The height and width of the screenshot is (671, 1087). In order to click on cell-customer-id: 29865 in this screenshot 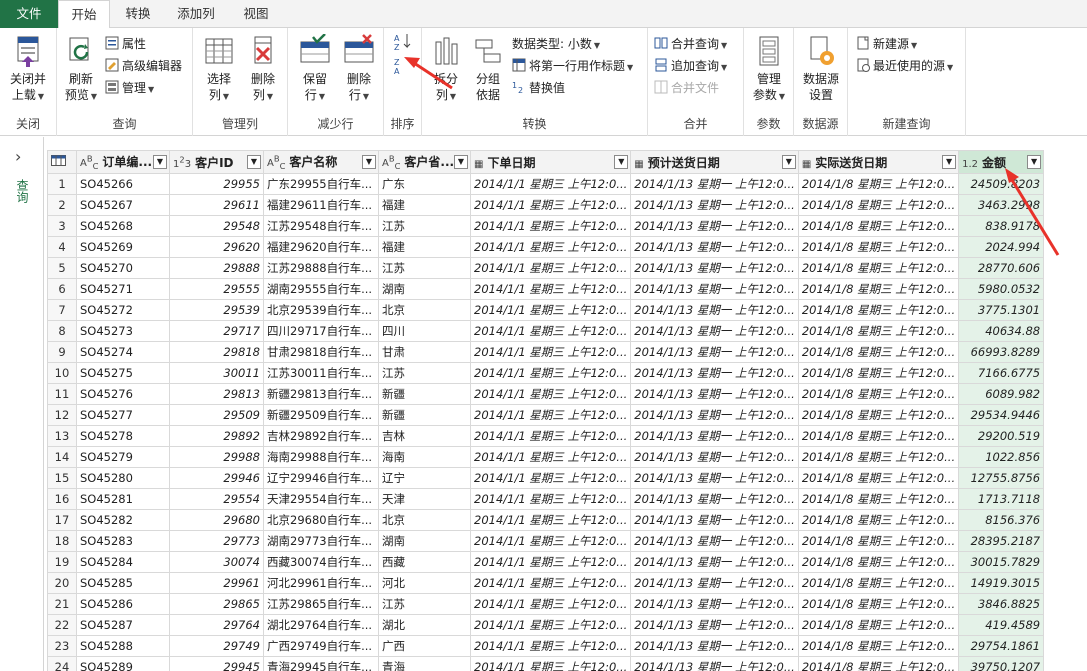, I will do `click(216, 604)`.